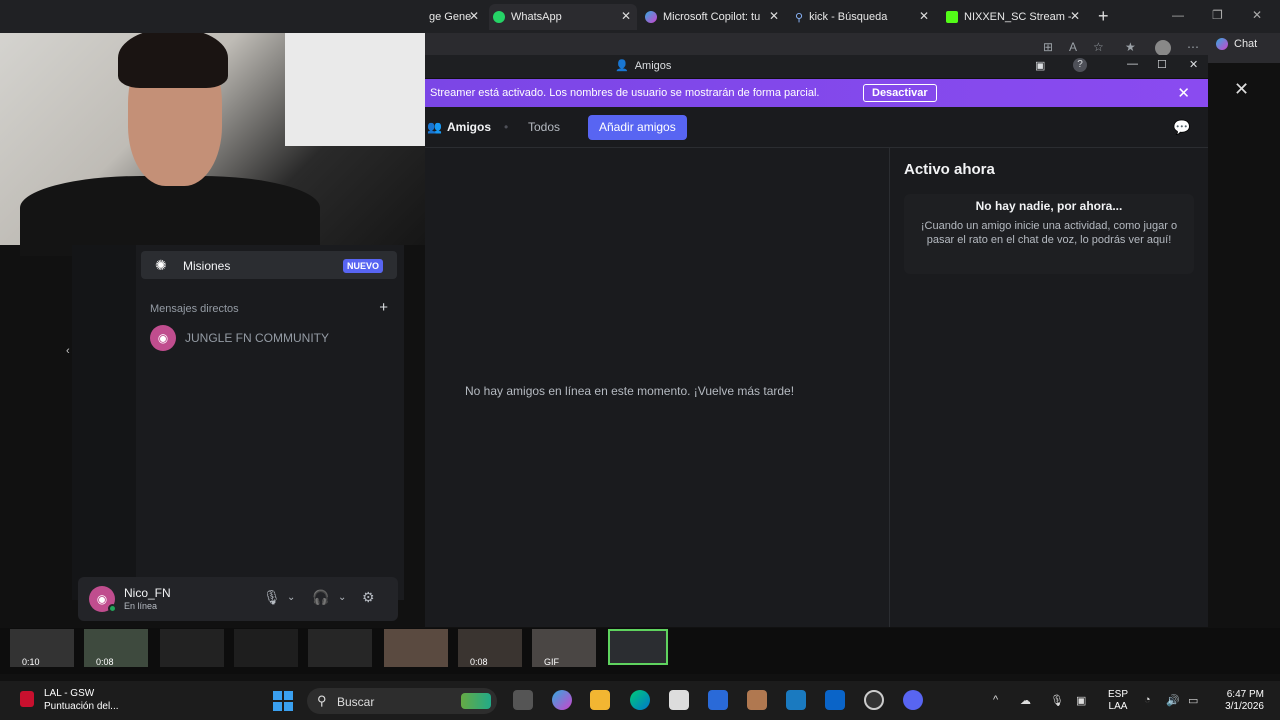 The image size is (1280, 720). I want to click on new-group-dm-icon: 💬, so click(1181, 127).